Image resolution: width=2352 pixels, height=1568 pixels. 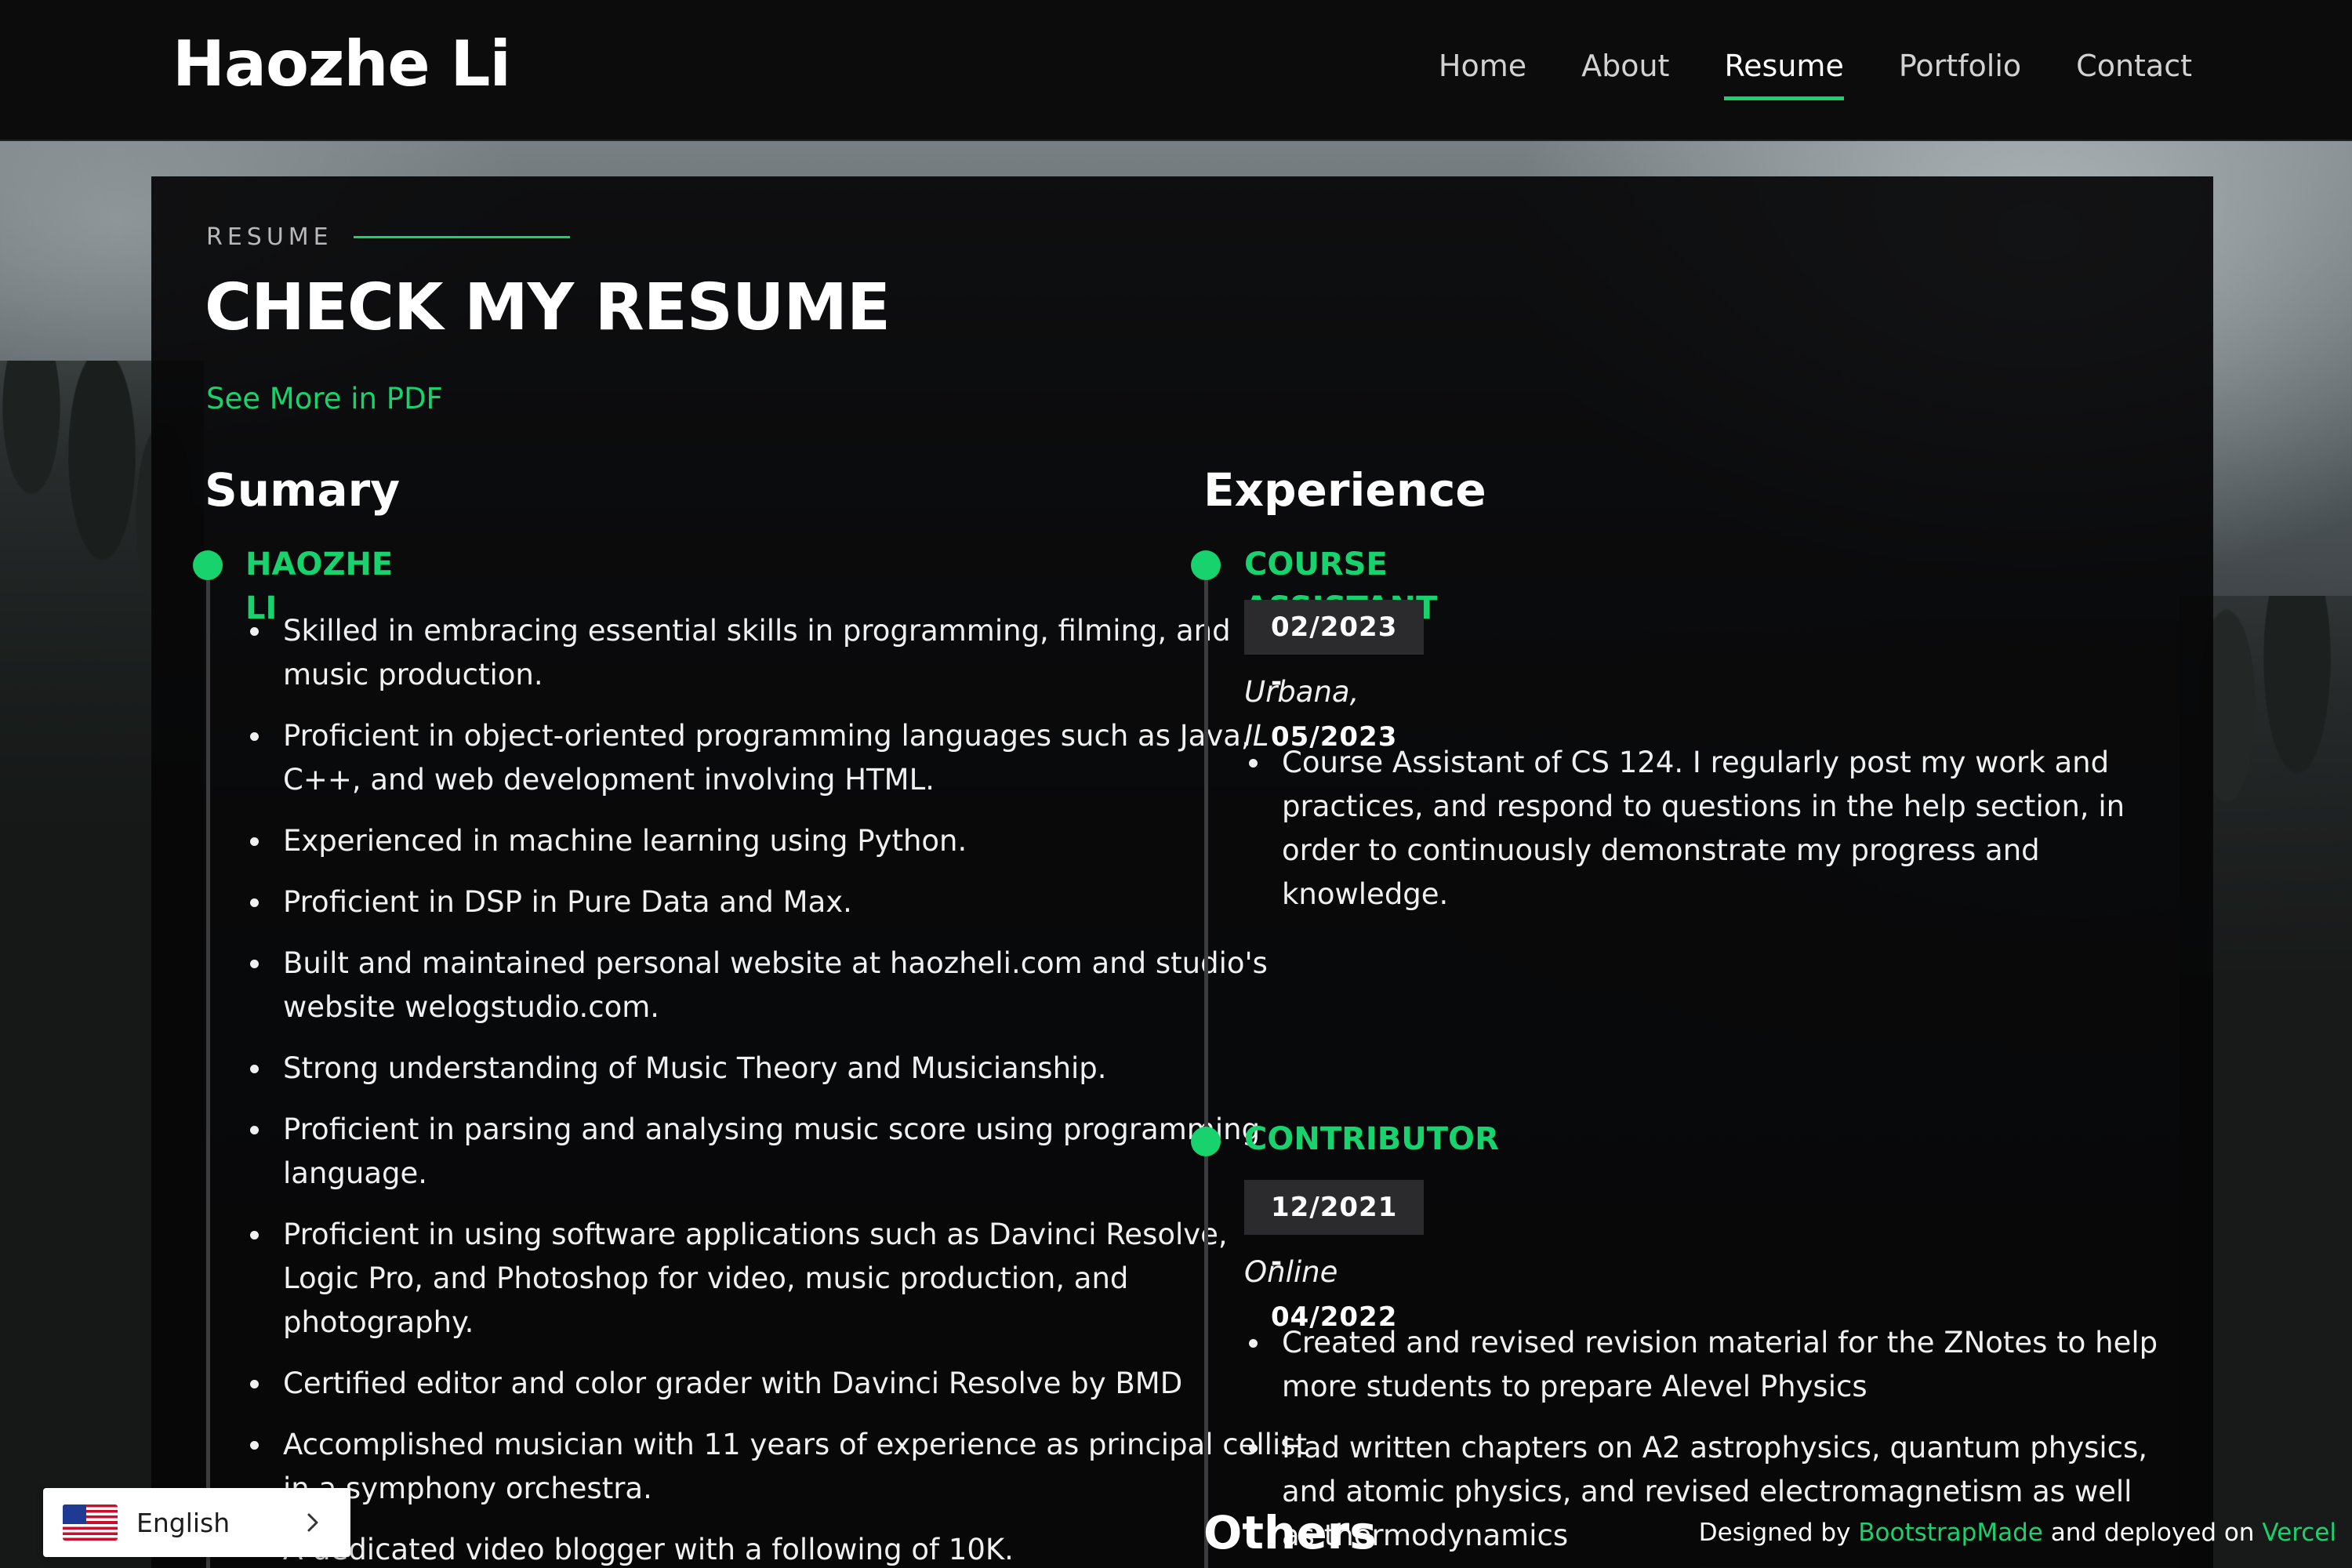 I want to click on nav-portfolio: Portfolio, so click(x=1960, y=66).